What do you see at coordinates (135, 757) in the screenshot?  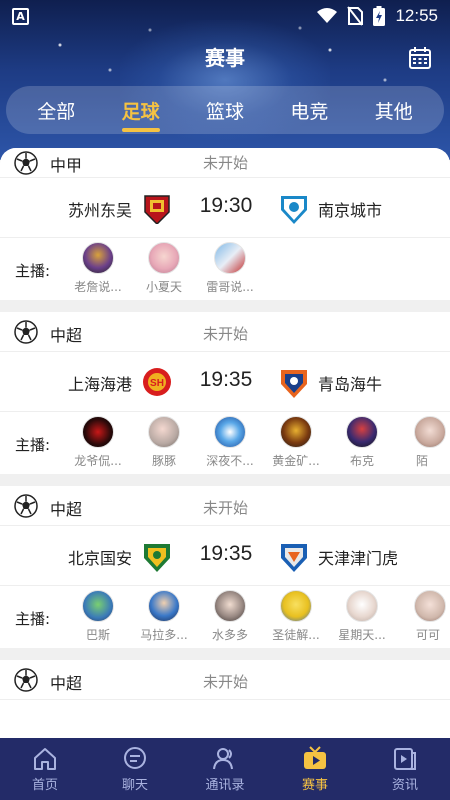 I see `chat-icon` at bounding box center [135, 757].